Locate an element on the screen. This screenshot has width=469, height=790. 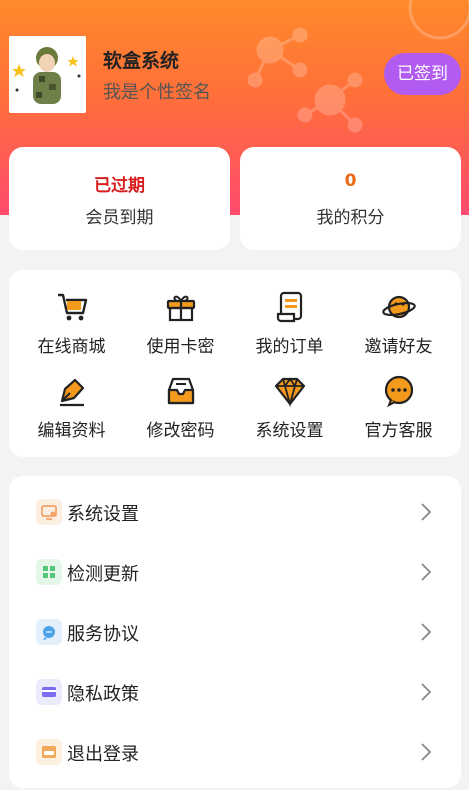
grid-apps-icon is located at coordinates (49, 572).